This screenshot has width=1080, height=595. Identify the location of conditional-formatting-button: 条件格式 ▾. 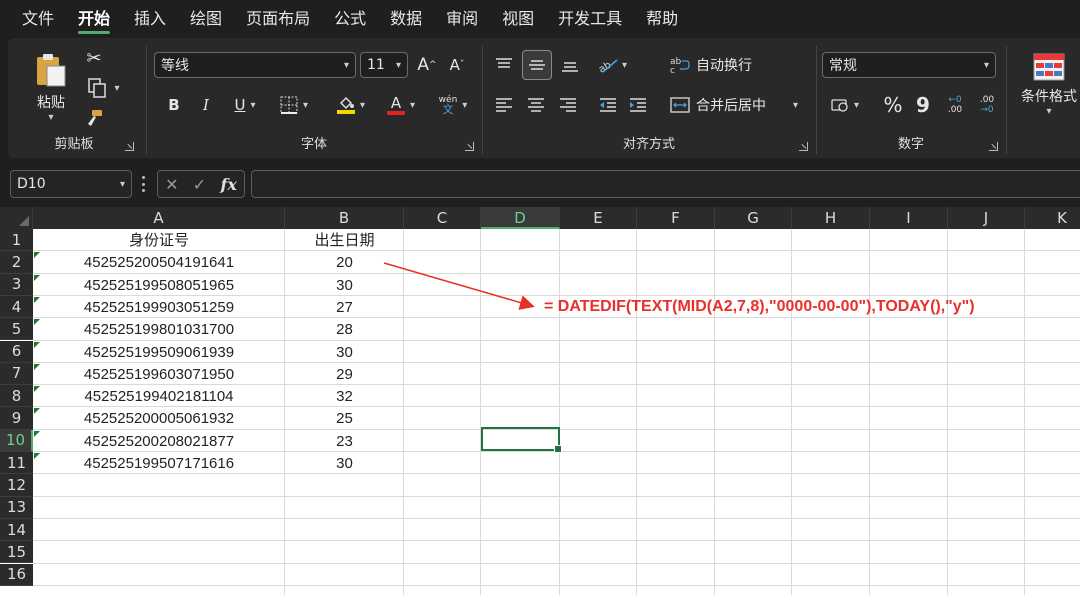
(1047, 84).